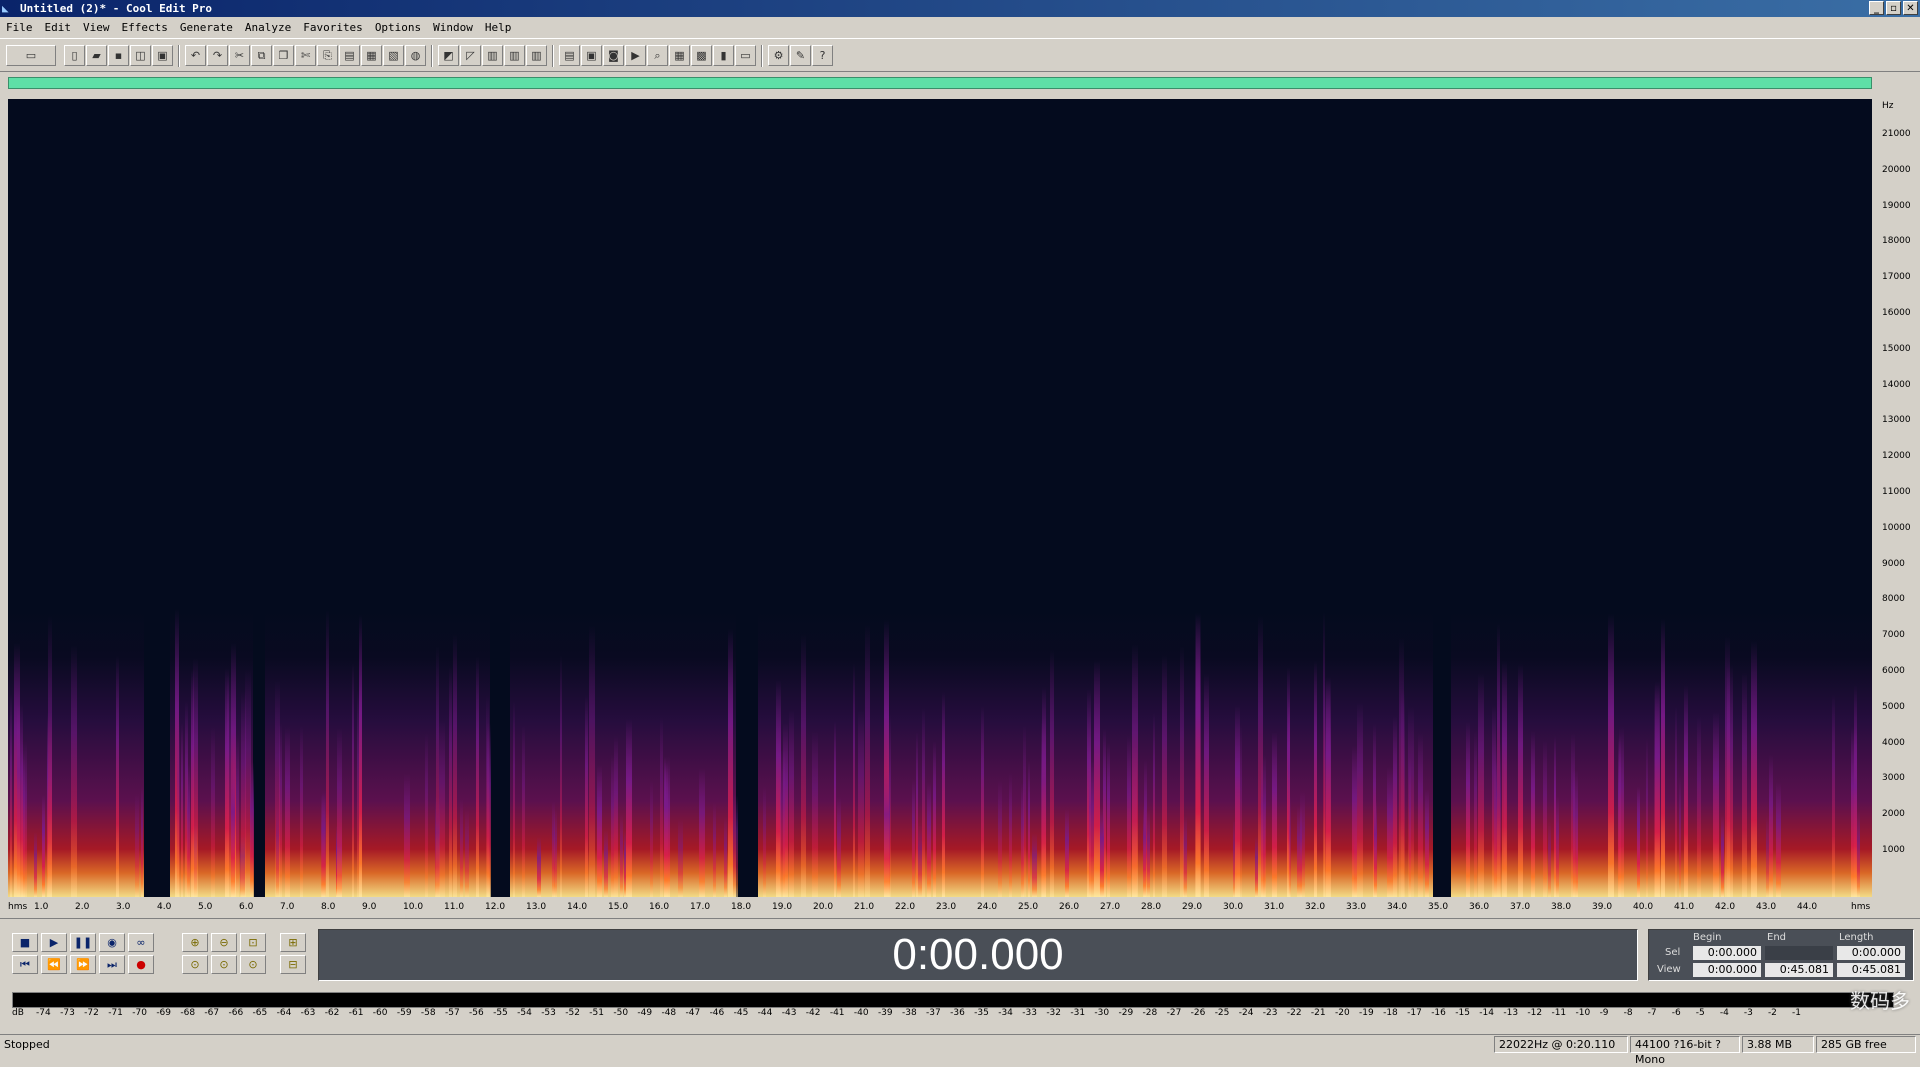  What do you see at coordinates (822, 55) in the screenshot?
I see `help-icon: ?` at bounding box center [822, 55].